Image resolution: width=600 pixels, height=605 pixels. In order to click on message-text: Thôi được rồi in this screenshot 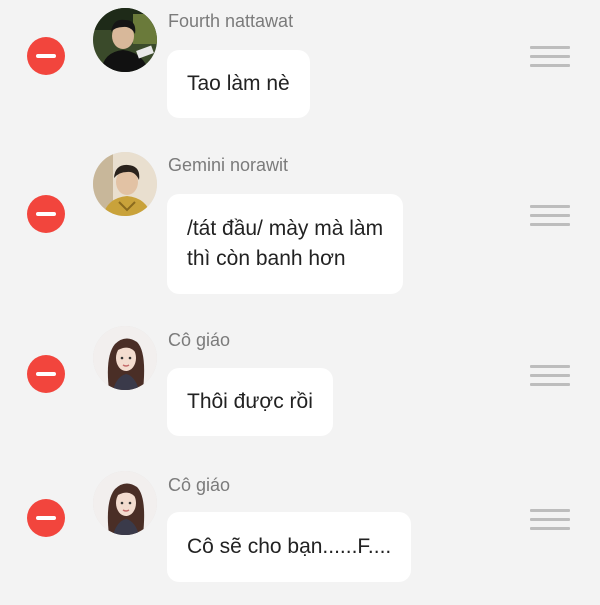, I will do `click(250, 401)`.